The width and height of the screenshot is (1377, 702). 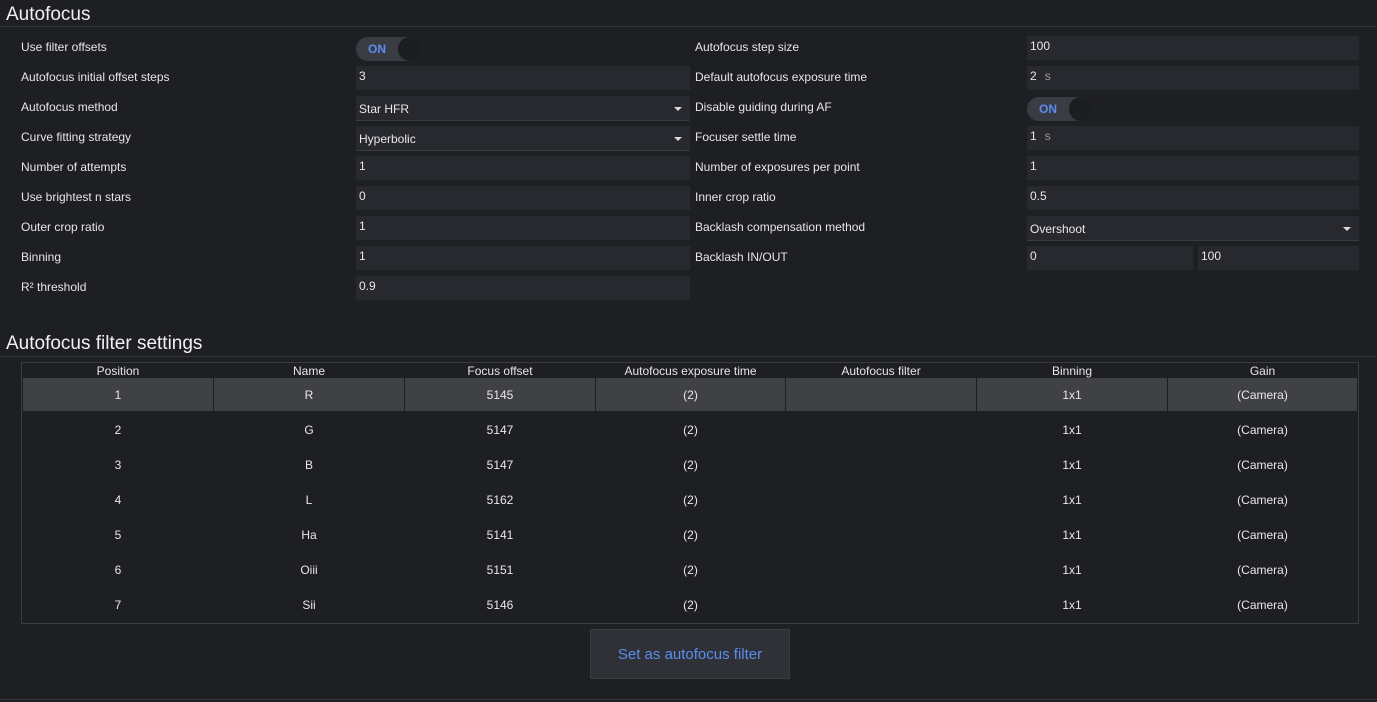 I want to click on autofocus-initial-offset-steps-field: 3, so click(x=523, y=78).